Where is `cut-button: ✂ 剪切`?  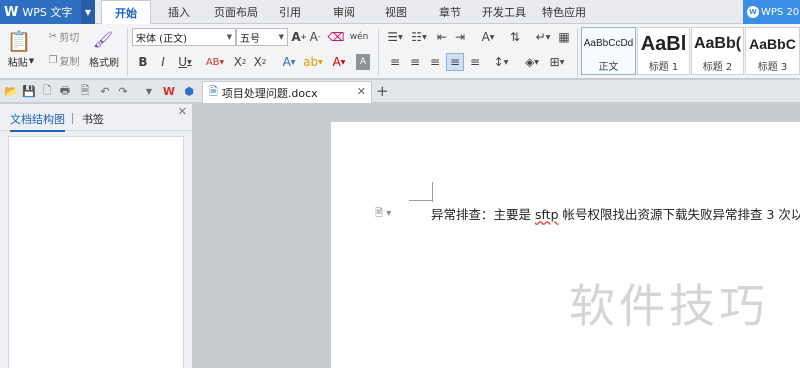
cut-button: ✂ 剪切 is located at coordinates (64, 36).